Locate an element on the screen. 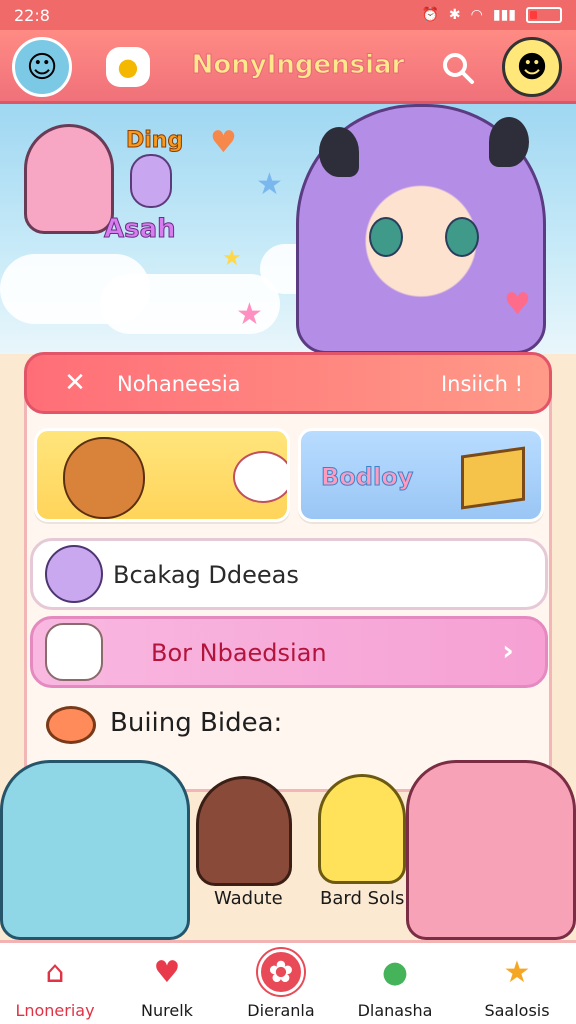  app-header: ☺ ● NonyIngensiar ☻ is located at coordinates (288, 67).